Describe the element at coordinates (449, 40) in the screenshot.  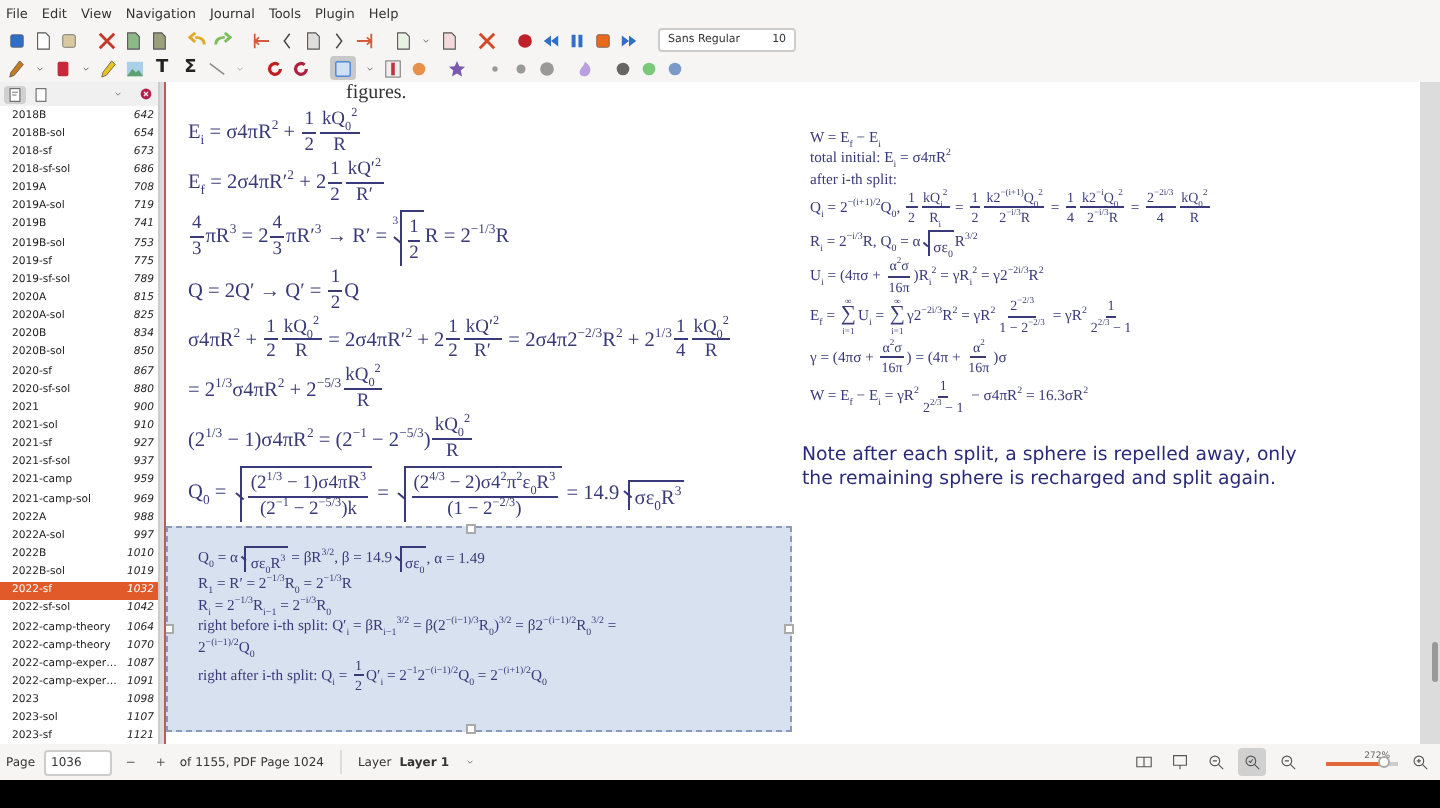
I see `delete-page-icon` at that location.